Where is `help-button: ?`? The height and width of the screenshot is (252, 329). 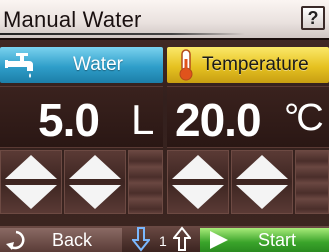
help-button: ? is located at coordinates (313, 18).